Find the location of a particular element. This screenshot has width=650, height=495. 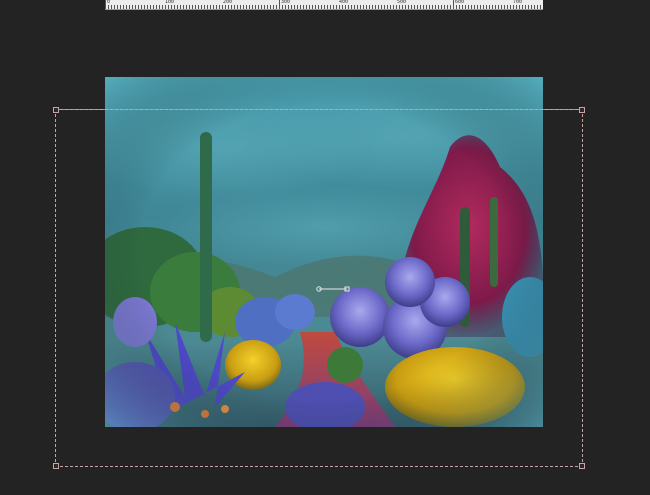

ruler-label-0: 0 is located at coordinates (109, 2).